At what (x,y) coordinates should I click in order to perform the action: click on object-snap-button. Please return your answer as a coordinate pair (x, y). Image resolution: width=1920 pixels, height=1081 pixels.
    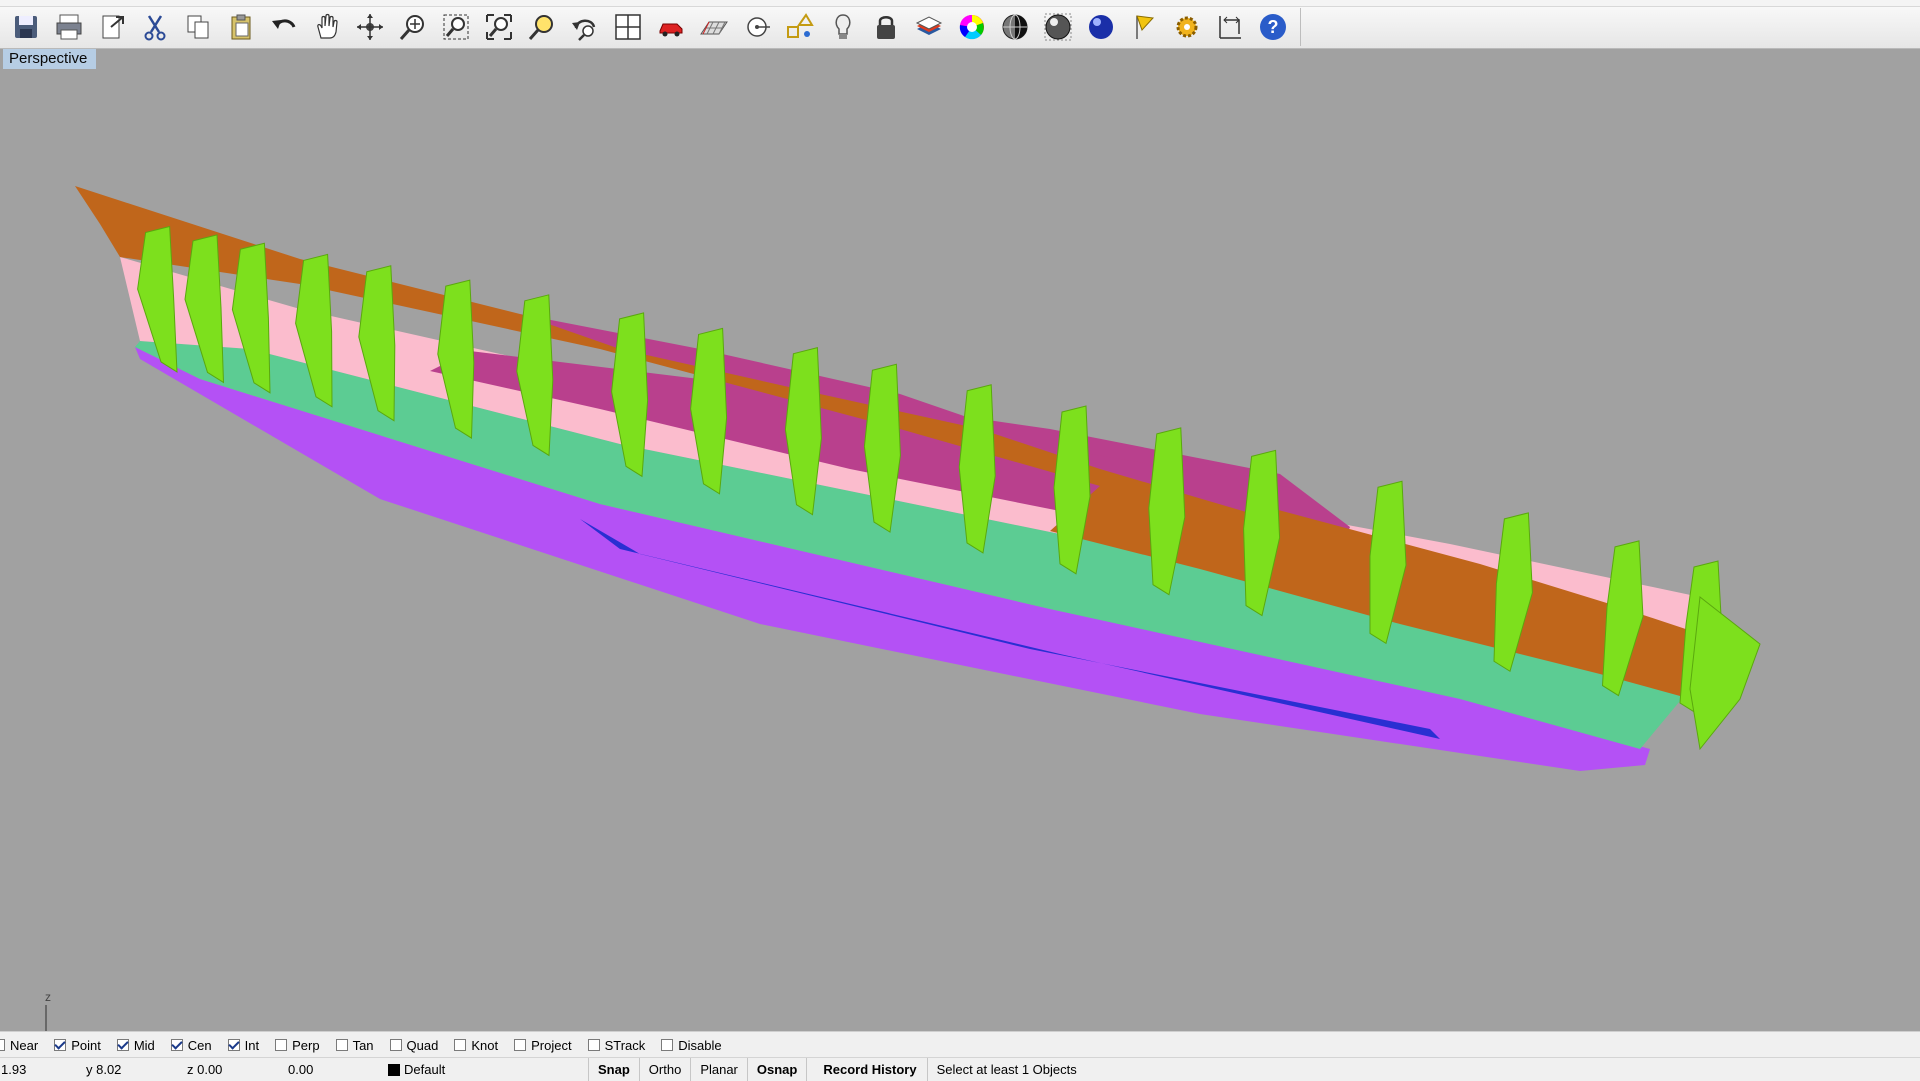
    Looking at the image, I should click on (756, 27).